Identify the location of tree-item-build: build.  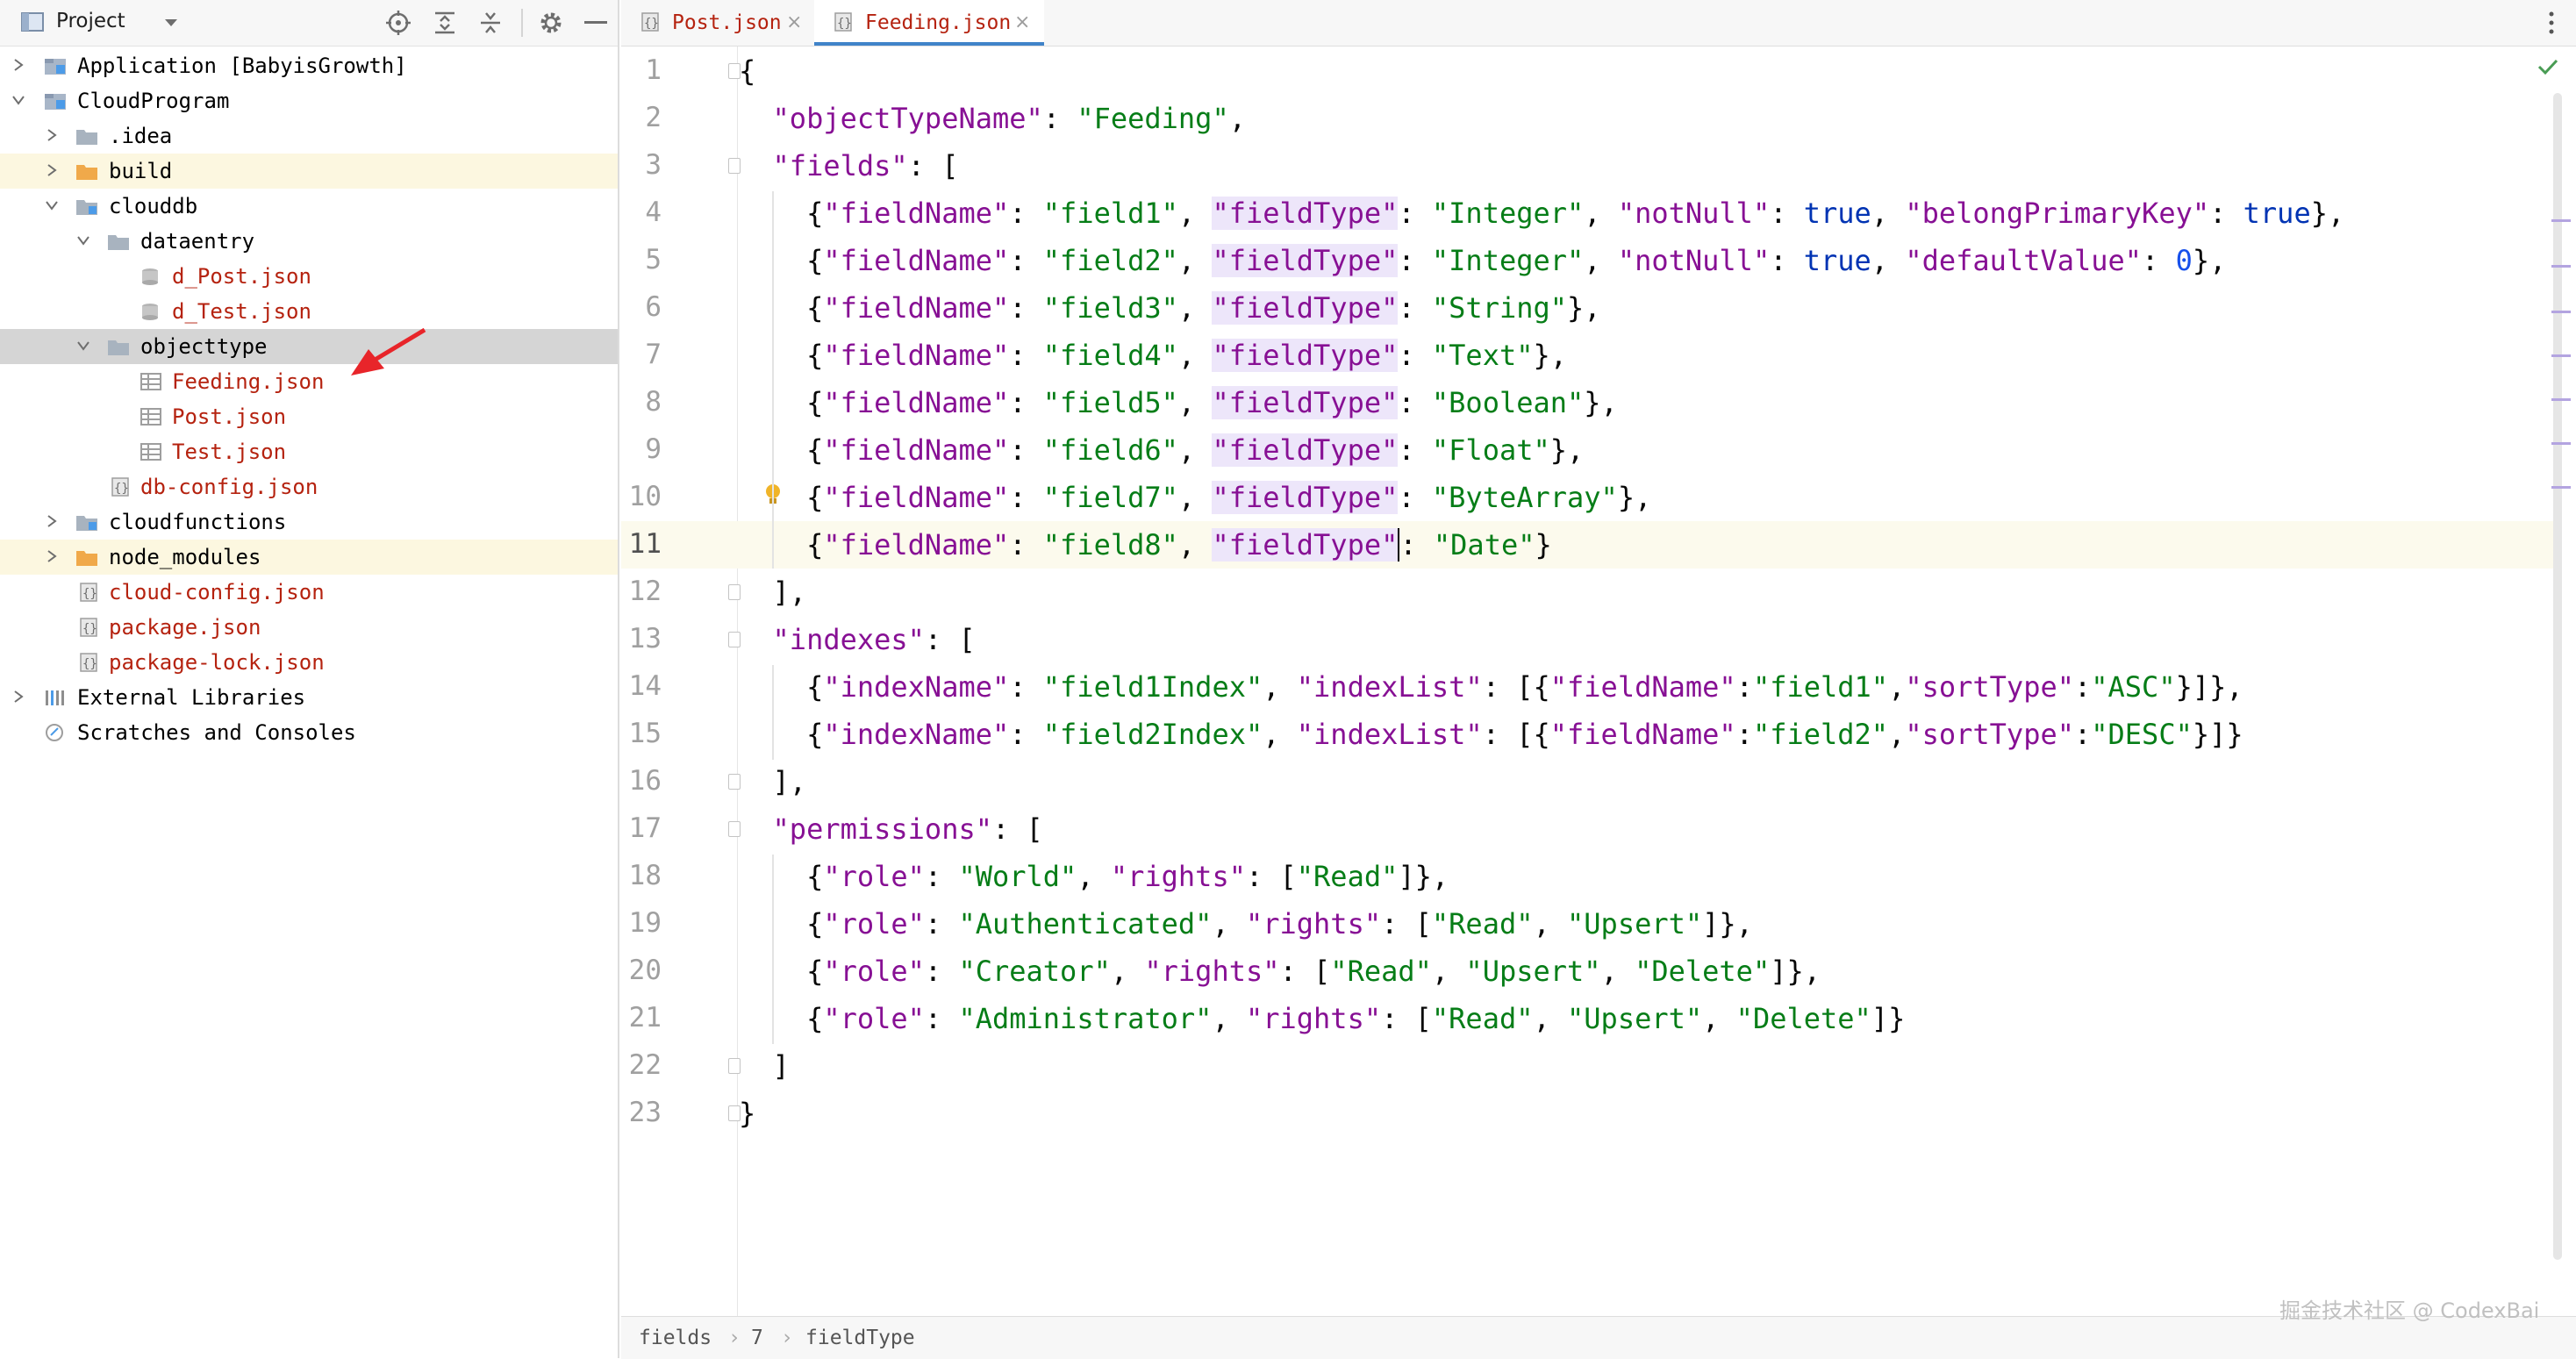
(309, 171).